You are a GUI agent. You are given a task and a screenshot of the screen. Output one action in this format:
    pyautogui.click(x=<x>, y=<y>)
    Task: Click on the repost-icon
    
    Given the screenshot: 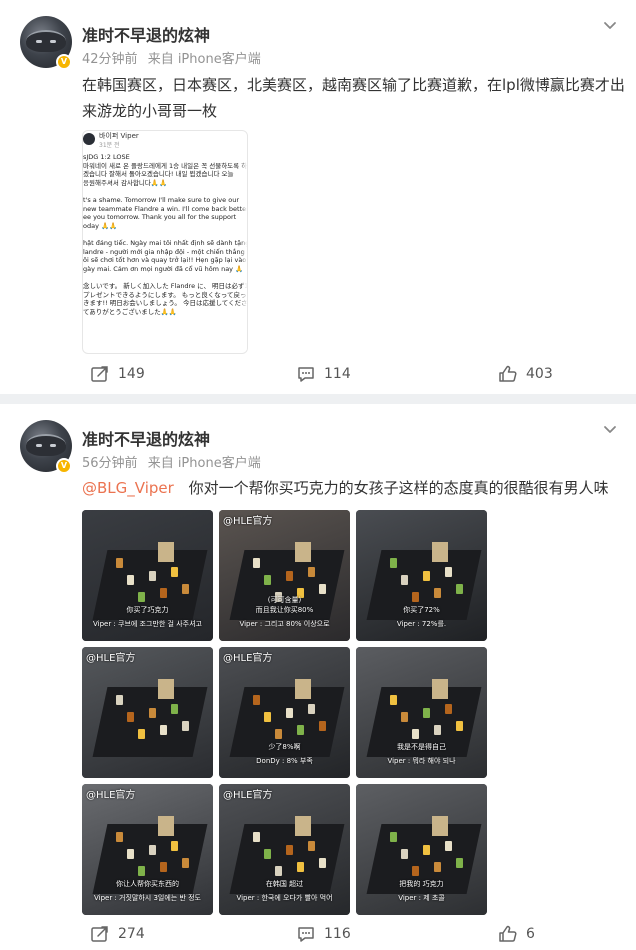 What is the action you would take?
    pyautogui.click(x=99, y=934)
    